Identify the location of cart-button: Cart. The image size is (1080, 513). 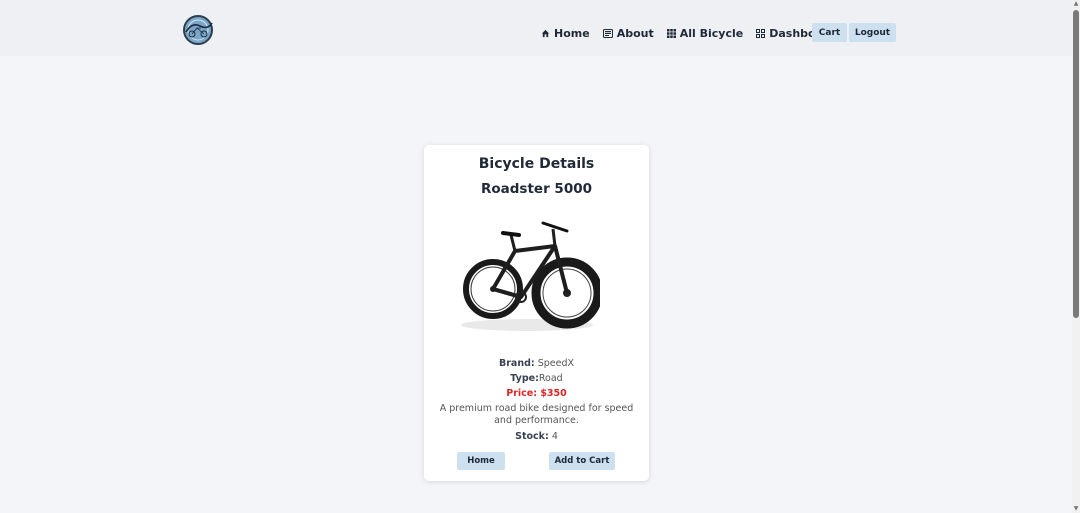
(829, 32).